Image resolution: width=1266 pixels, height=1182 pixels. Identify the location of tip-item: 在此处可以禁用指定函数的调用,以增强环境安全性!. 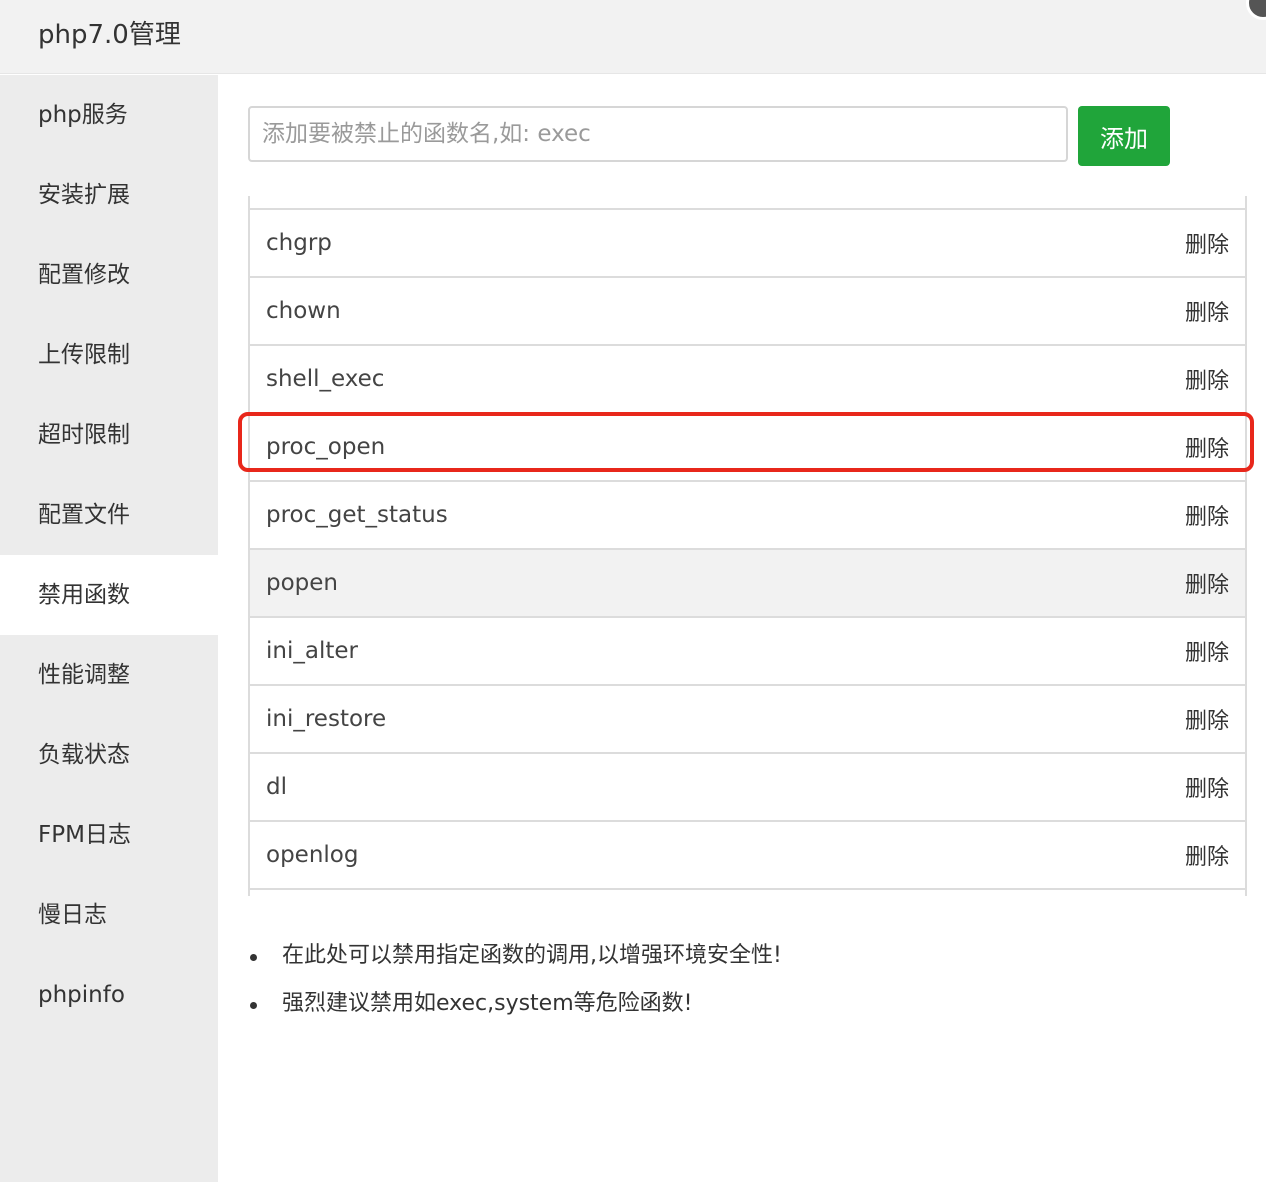
(515, 956).